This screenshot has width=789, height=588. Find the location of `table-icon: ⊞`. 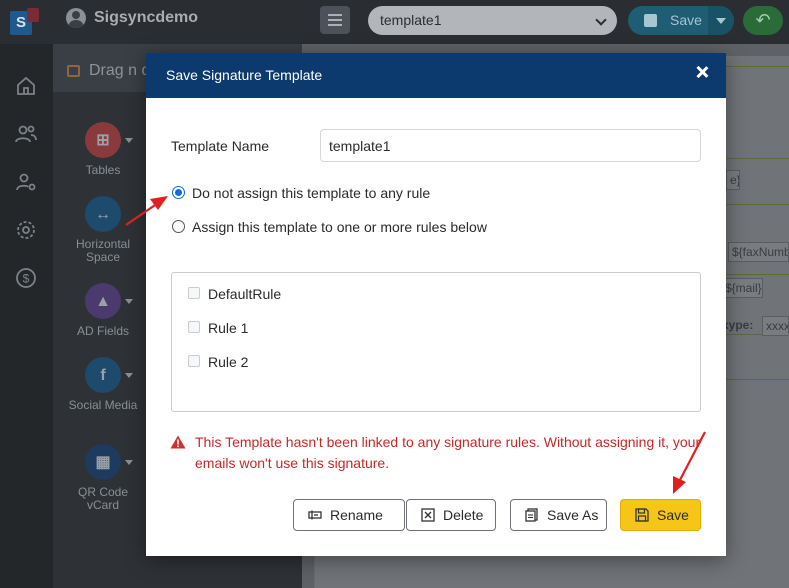

table-icon: ⊞ is located at coordinates (103, 140).